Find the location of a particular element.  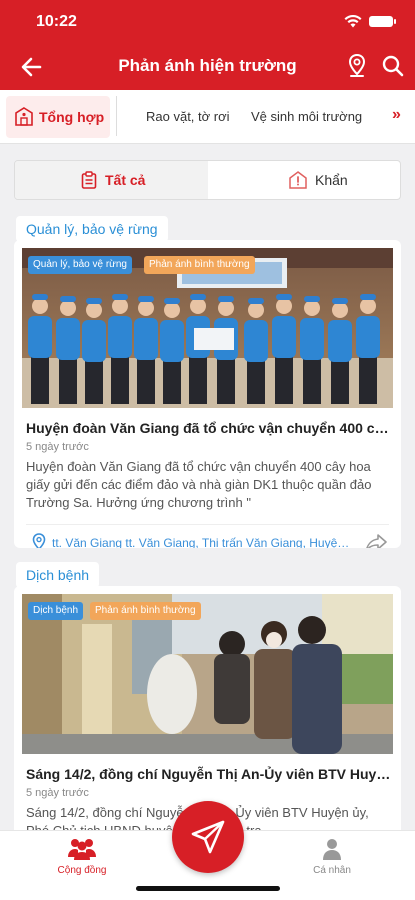

filter-urgent-button: Khẩn is located at coordinates (318, 180).